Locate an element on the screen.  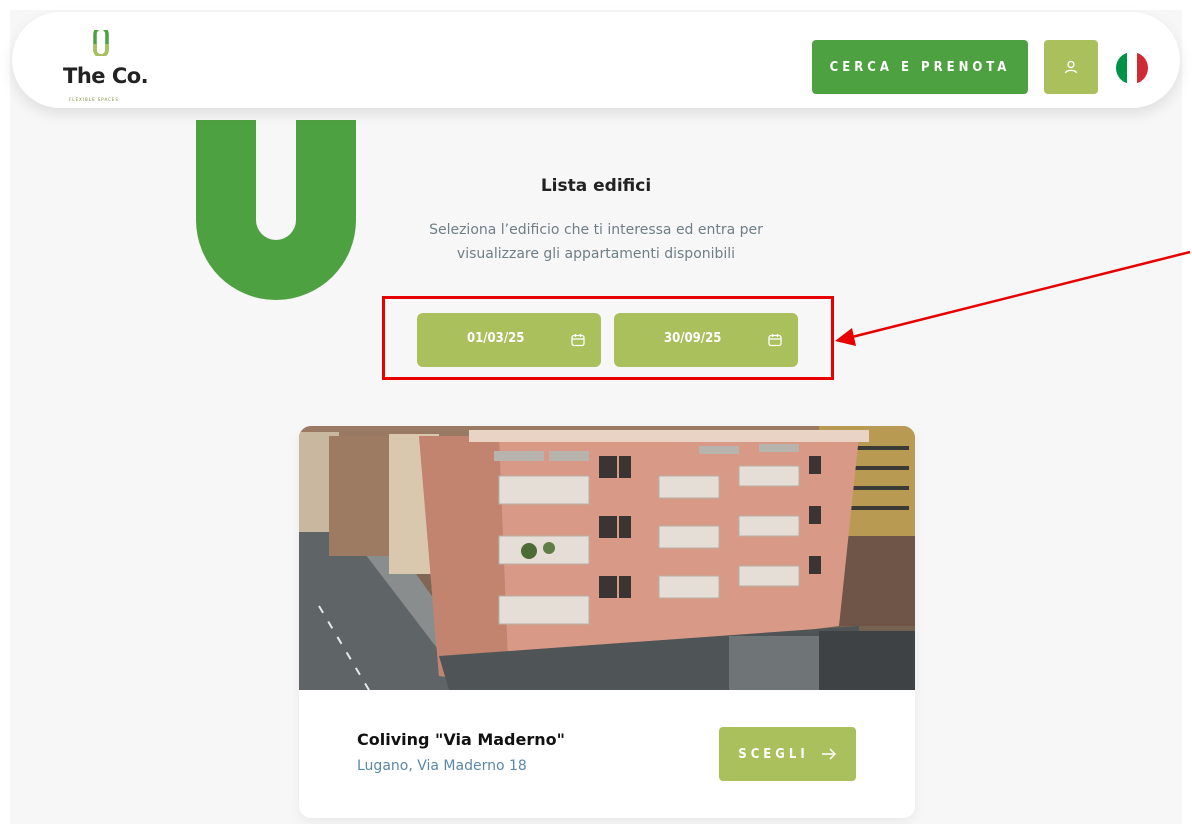
cerca-e-prenota-button: CERCA E PRENOTA is located at coordinates (920, 67).